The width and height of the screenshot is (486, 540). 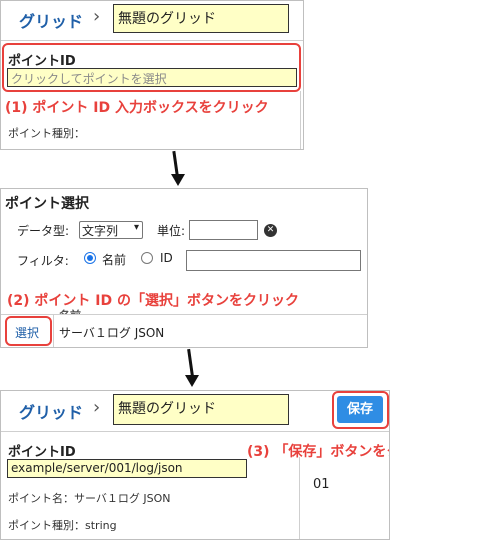 What do you see at coordinates (151, 67) in the screenshot?
I see `point-id-highlight` at bounding box center [151, 67].